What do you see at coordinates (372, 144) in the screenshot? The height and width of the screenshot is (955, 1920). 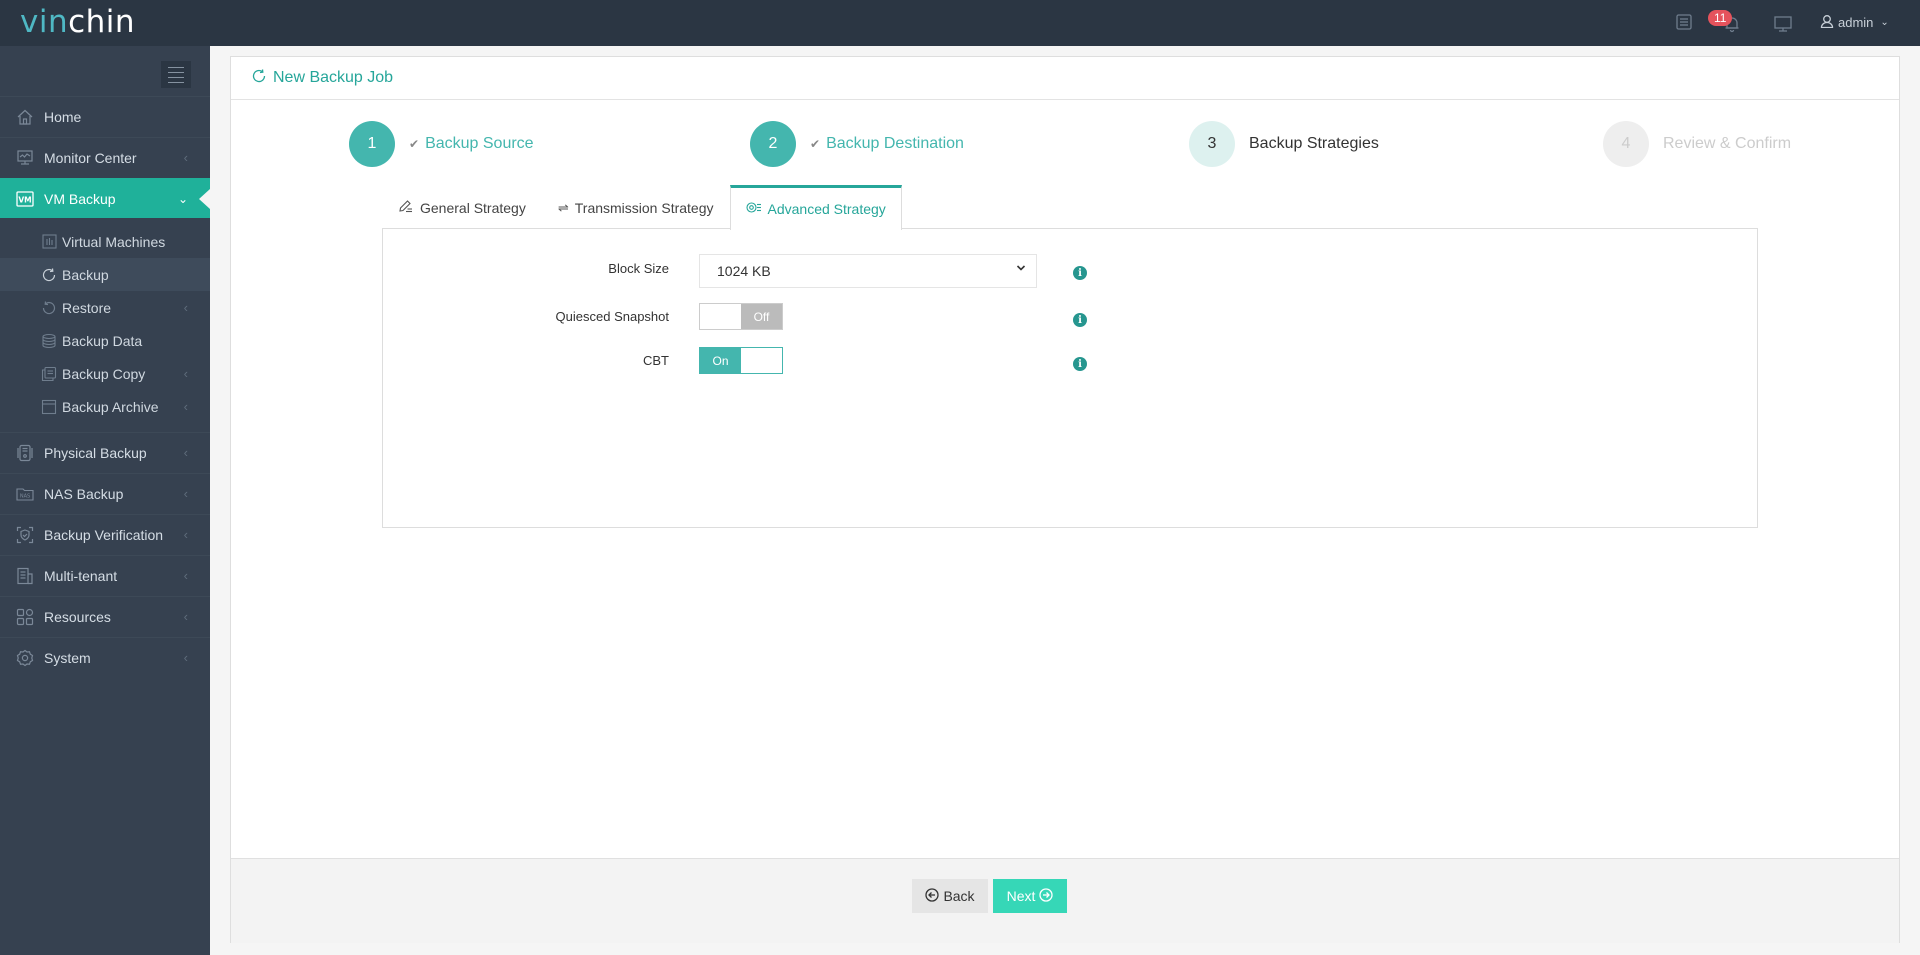 I see `step-number: 1` at bounding box center [372, 144].